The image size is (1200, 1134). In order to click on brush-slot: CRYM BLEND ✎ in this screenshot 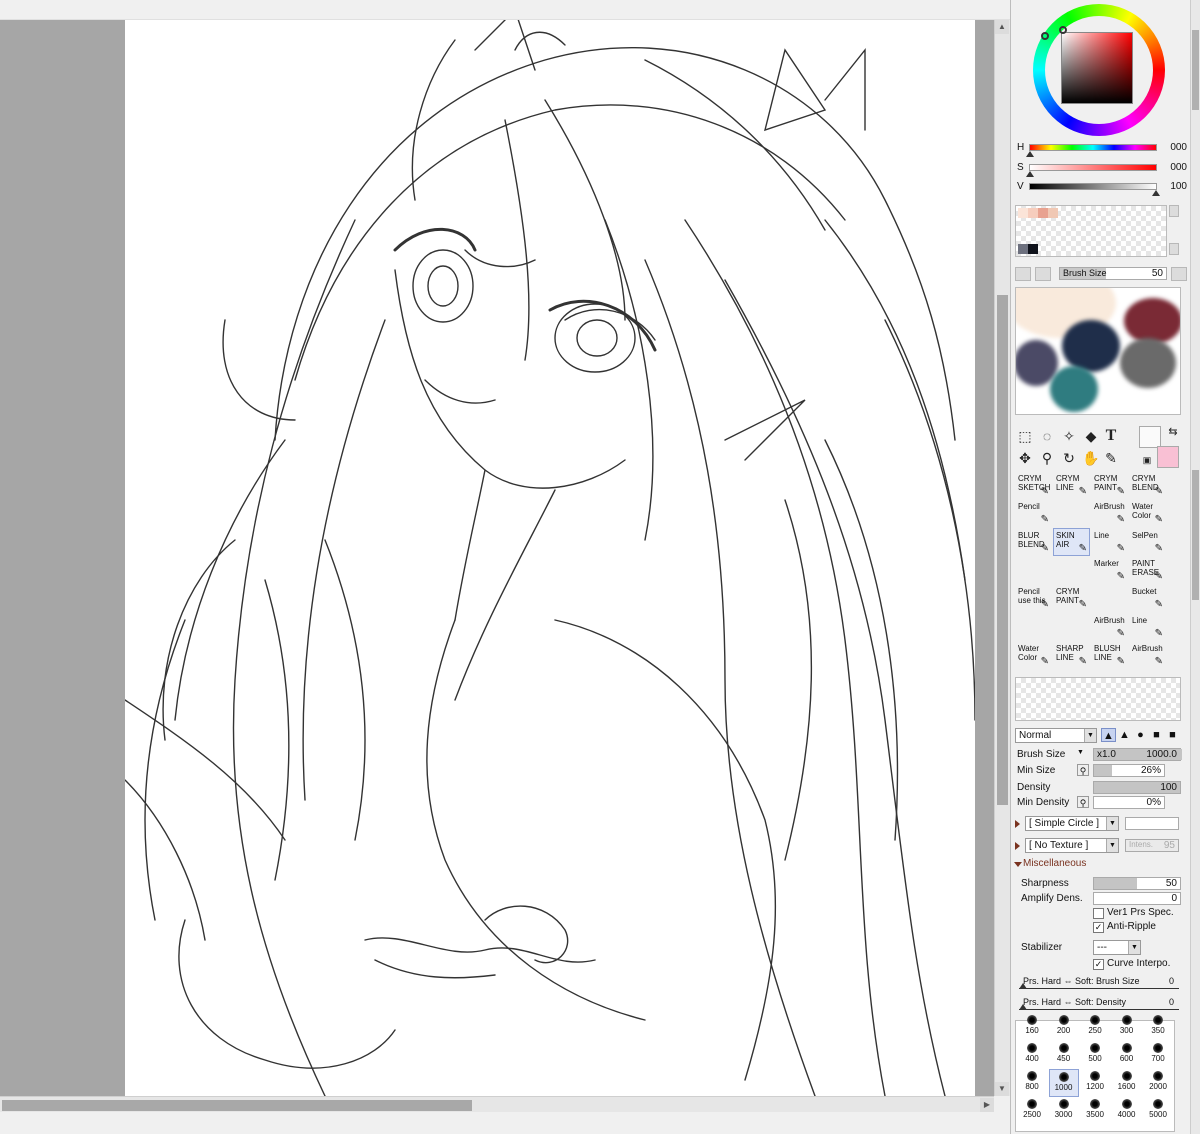, I will do `click(1147, 485)`.